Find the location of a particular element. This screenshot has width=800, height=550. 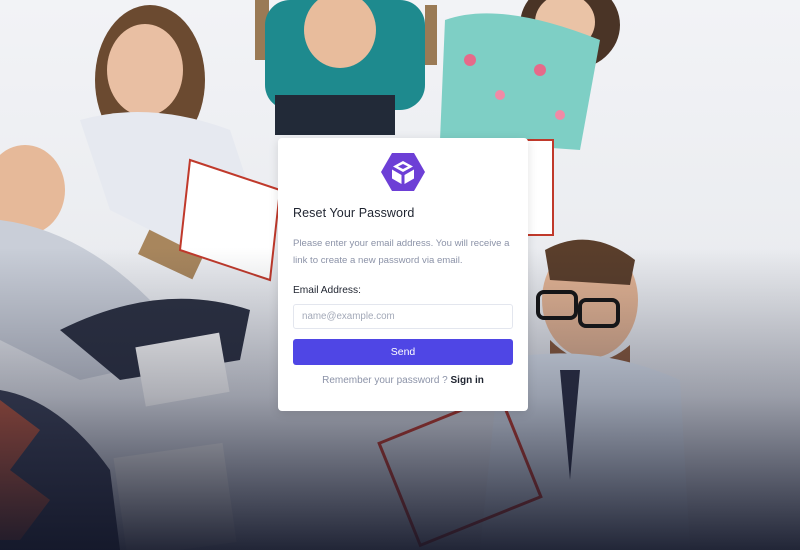

email-field is located at coordinates (403, 316).